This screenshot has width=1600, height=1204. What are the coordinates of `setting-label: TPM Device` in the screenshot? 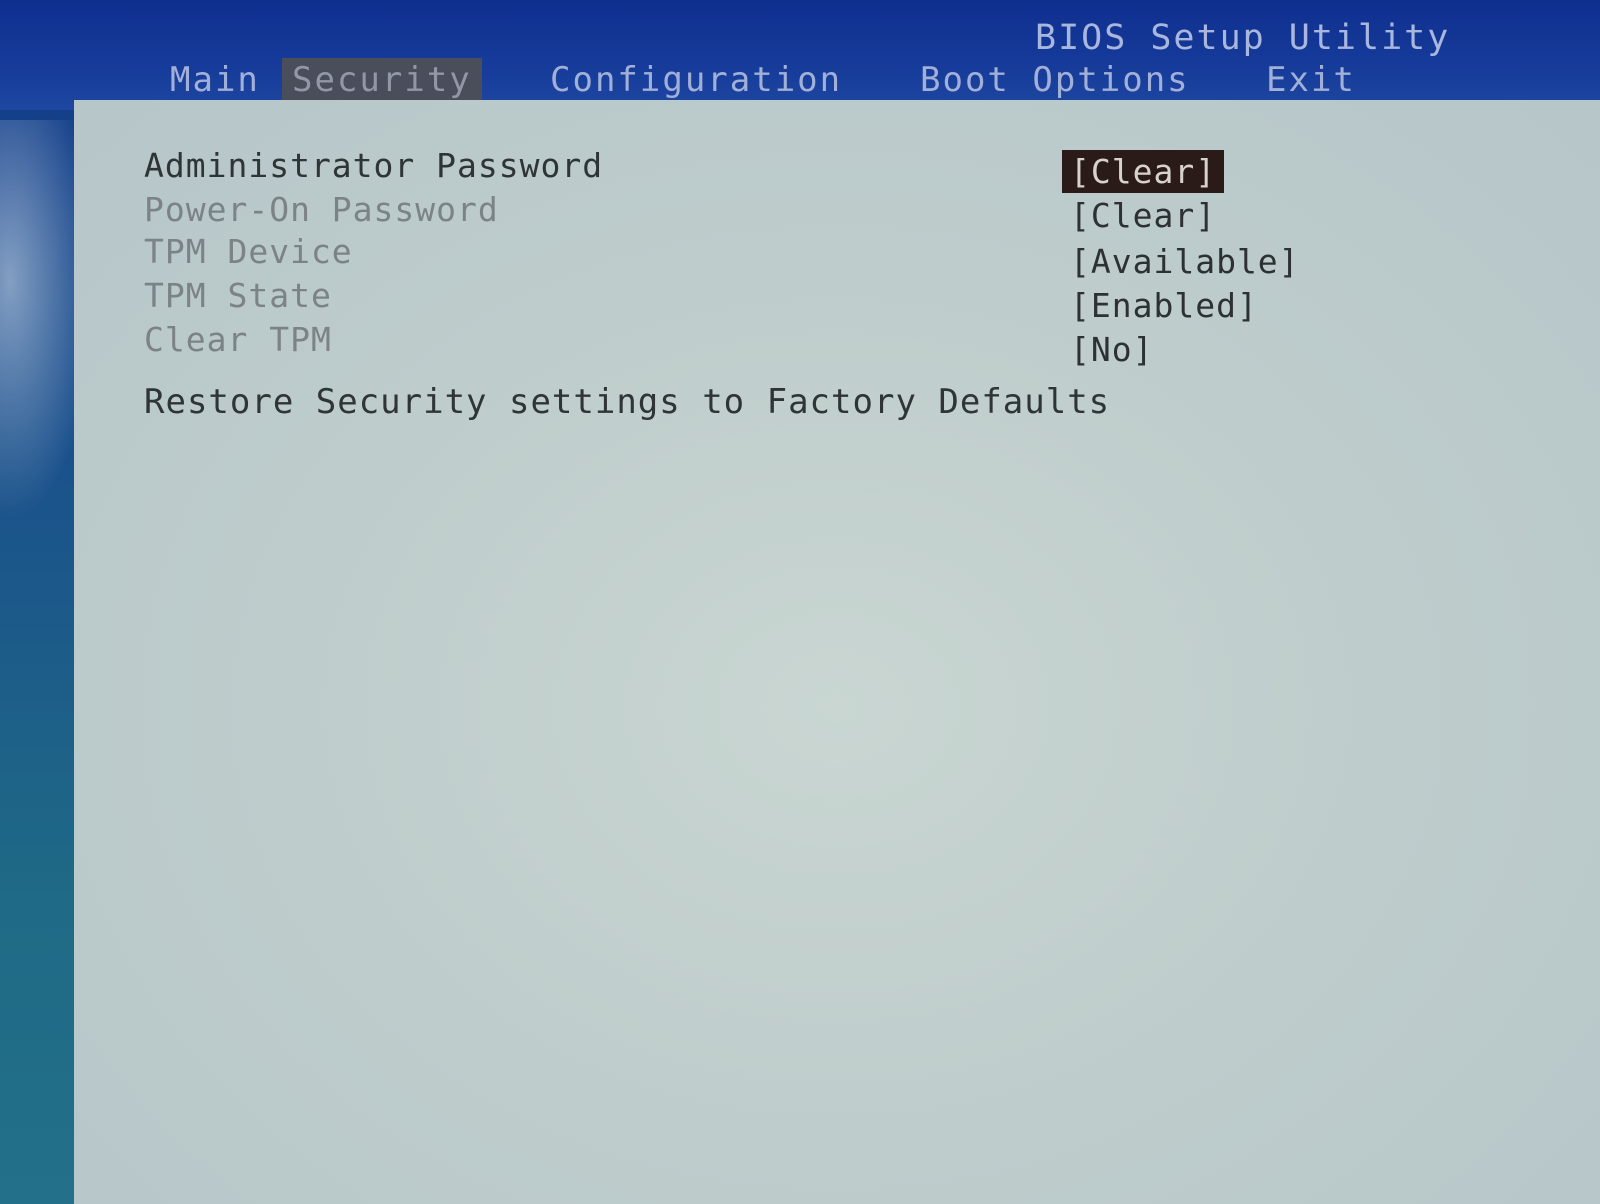 It's located at (248, 251).